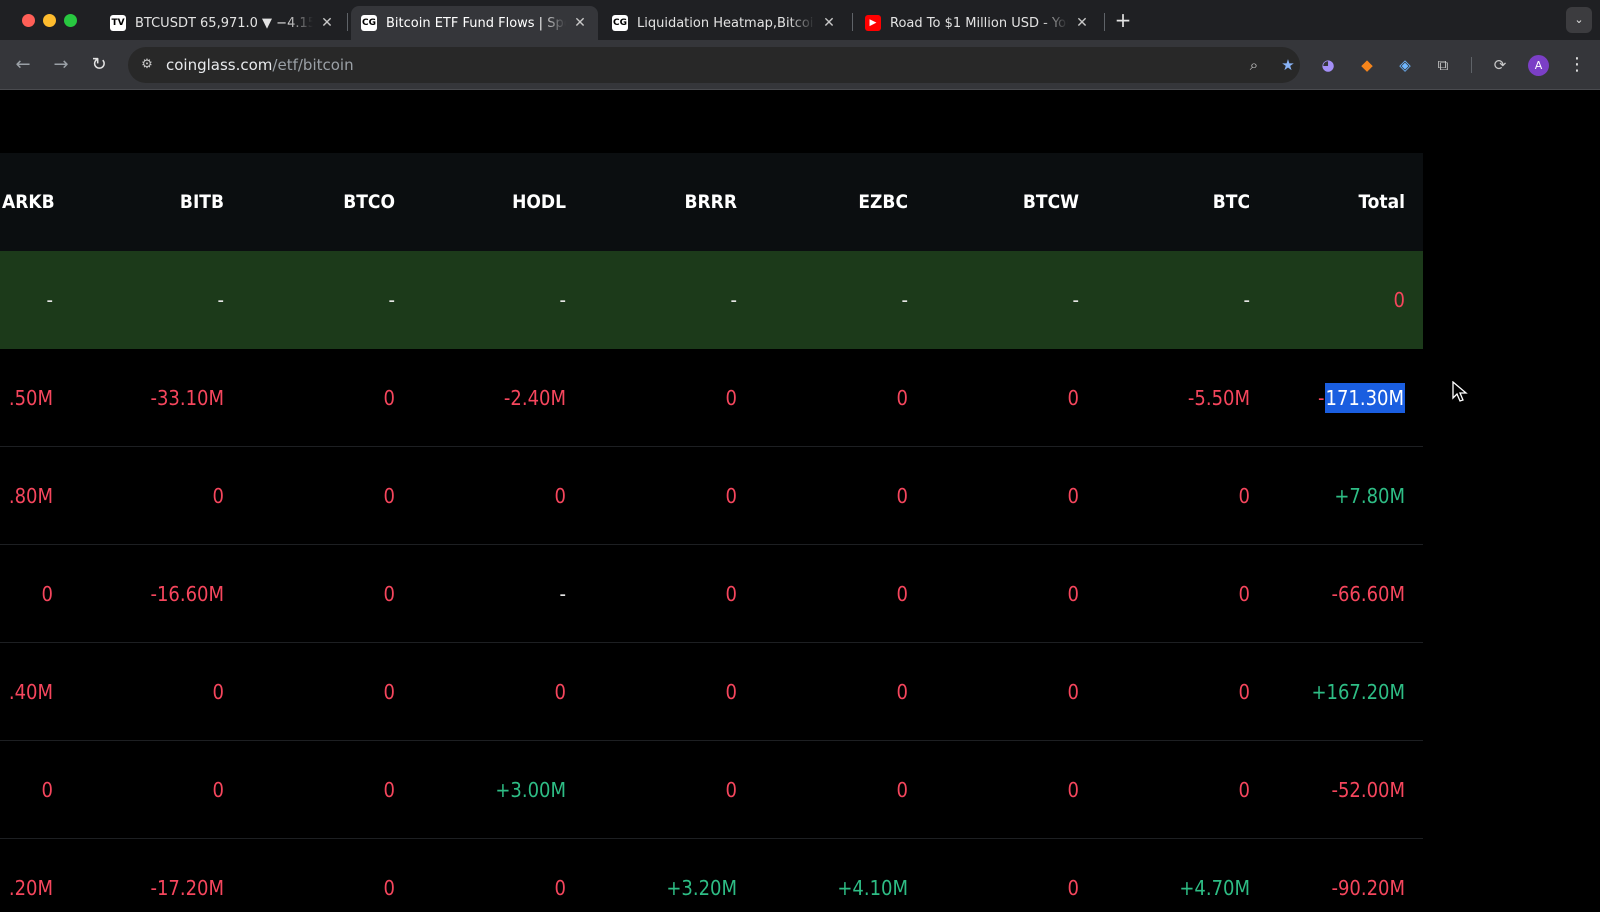 This screenshot has width=1600, height=912. Describe the element at coordinates (1405, 65) in the screenshot. I see `diamond-extension-icon: ◈` at that location.